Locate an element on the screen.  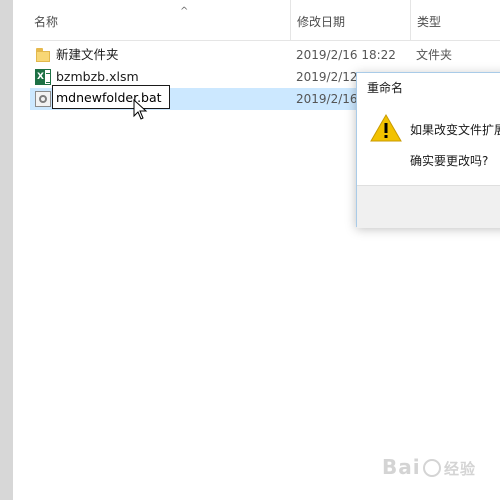
column-header-date-label: 修改日期 is located at coordinates (321, 22).